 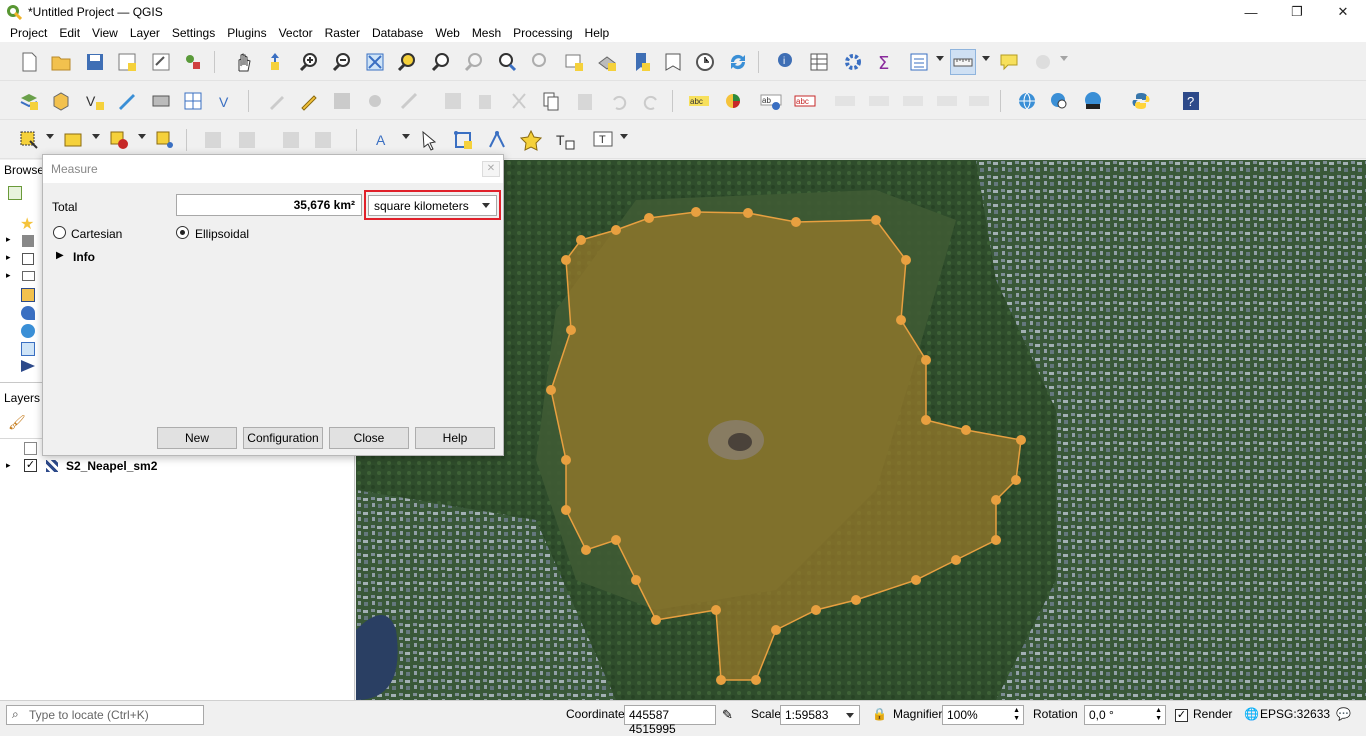 What do you see at coordinates (879, 101) in the screenshot?
I see `show-hide-labels-icon` at bounding box center [879, 101].